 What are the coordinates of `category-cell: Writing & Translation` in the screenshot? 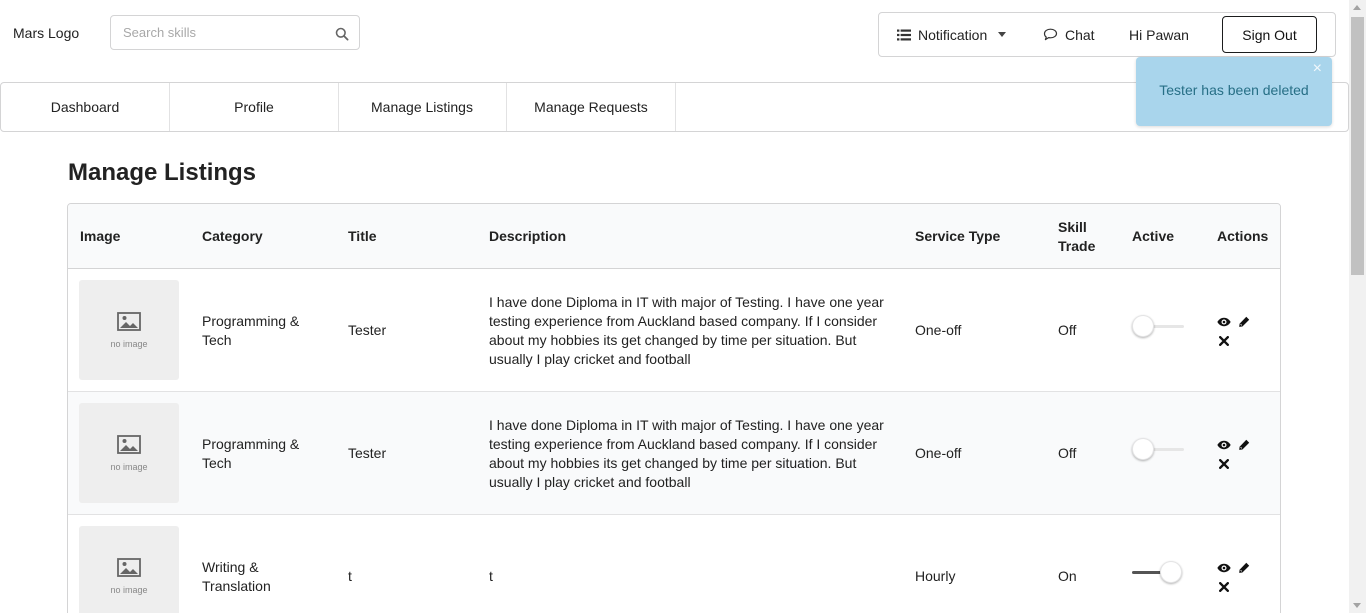 It's located at (236, 576).